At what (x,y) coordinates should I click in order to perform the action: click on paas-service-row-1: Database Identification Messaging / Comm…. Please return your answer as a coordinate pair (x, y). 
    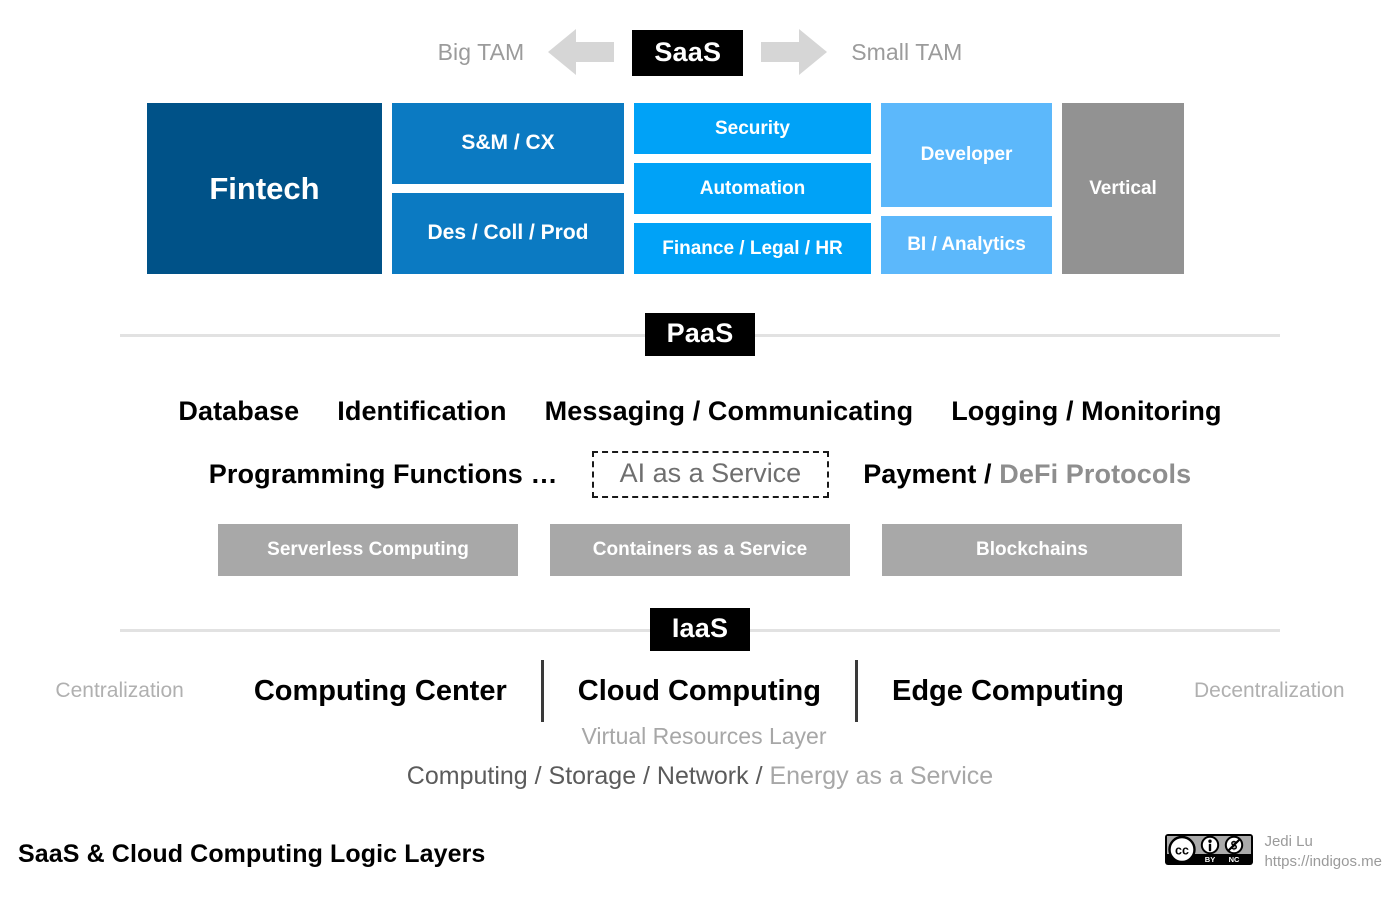
    Looking at the image, I should click on (700, 411).